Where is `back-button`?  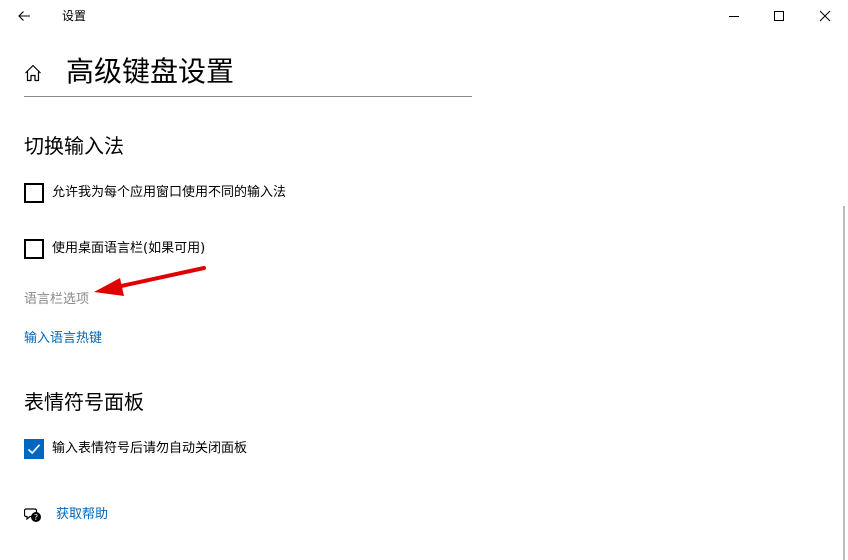 back-button is located at coordinates (24, 16).